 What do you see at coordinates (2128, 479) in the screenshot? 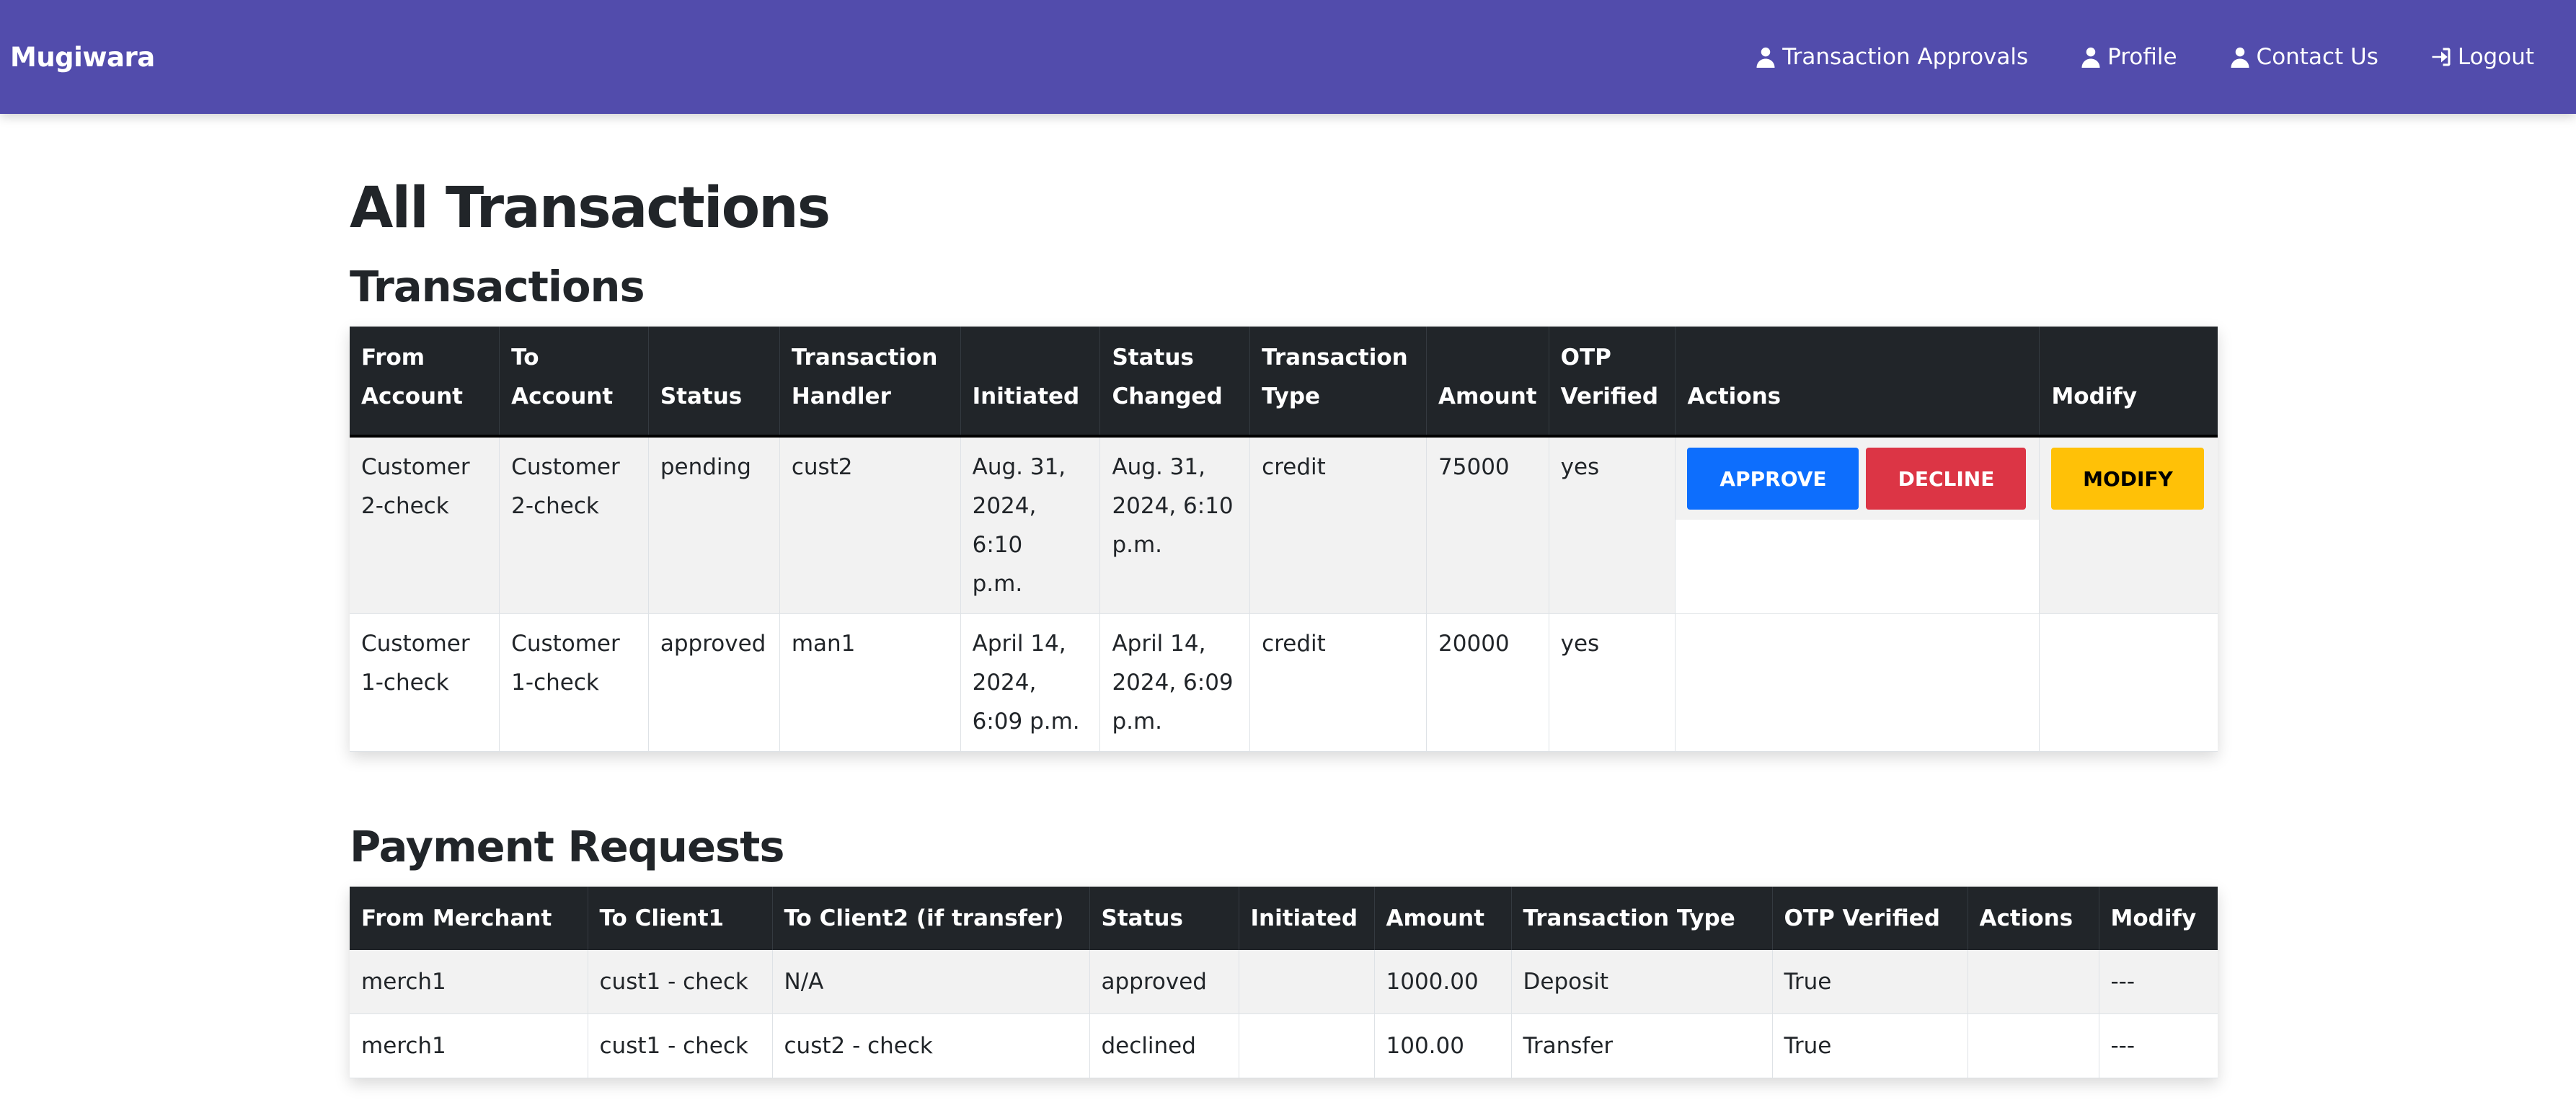
I see `modify-button: Modify` at bounding box center [2128, 479].